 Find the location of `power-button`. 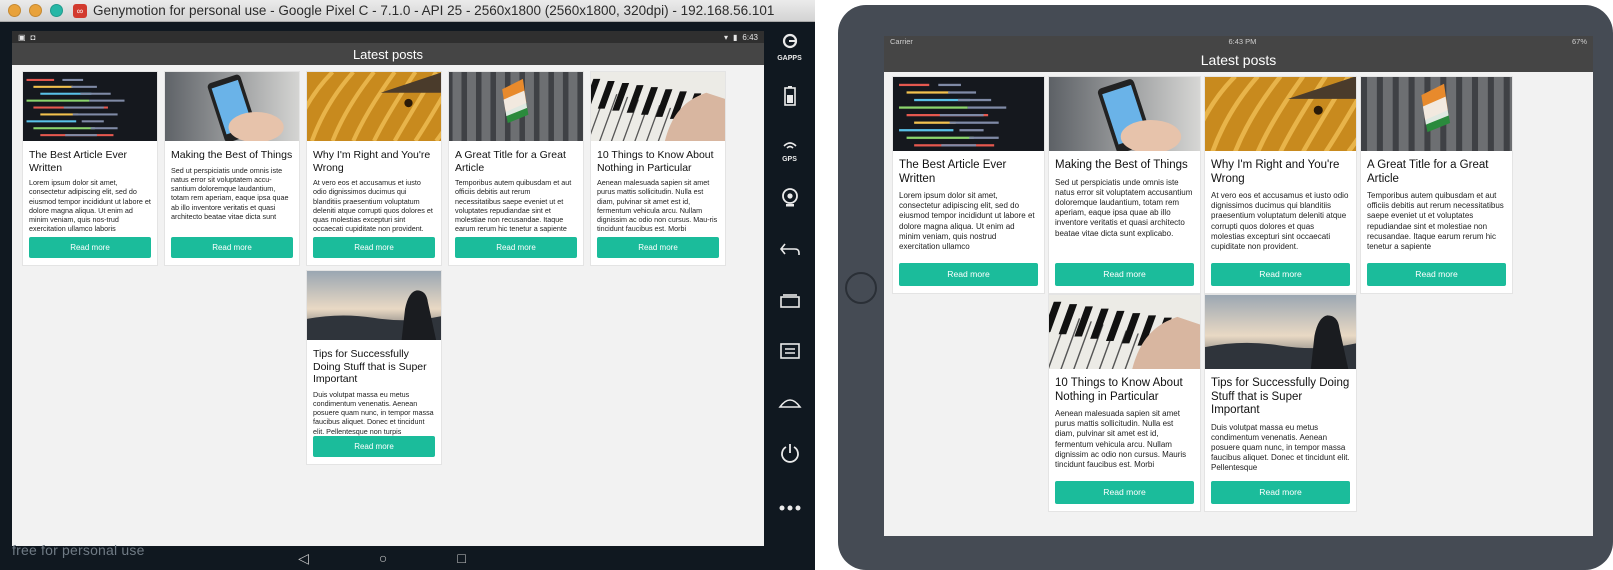

power-button is located at coordinates (789, 455).